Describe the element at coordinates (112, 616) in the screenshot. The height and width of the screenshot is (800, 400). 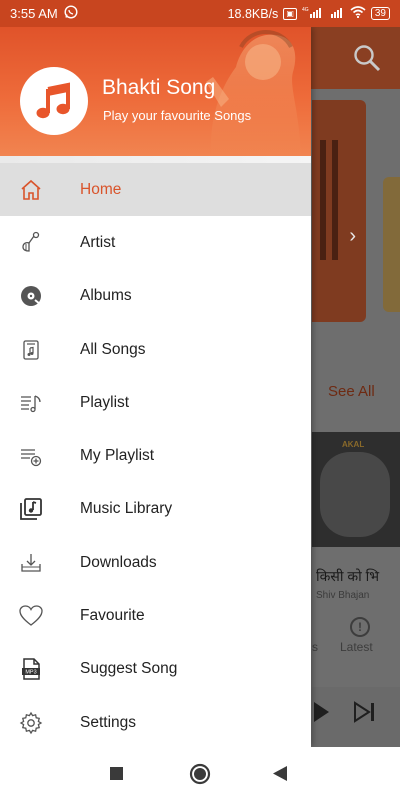
I see `menu-label: Favourite` at that location.